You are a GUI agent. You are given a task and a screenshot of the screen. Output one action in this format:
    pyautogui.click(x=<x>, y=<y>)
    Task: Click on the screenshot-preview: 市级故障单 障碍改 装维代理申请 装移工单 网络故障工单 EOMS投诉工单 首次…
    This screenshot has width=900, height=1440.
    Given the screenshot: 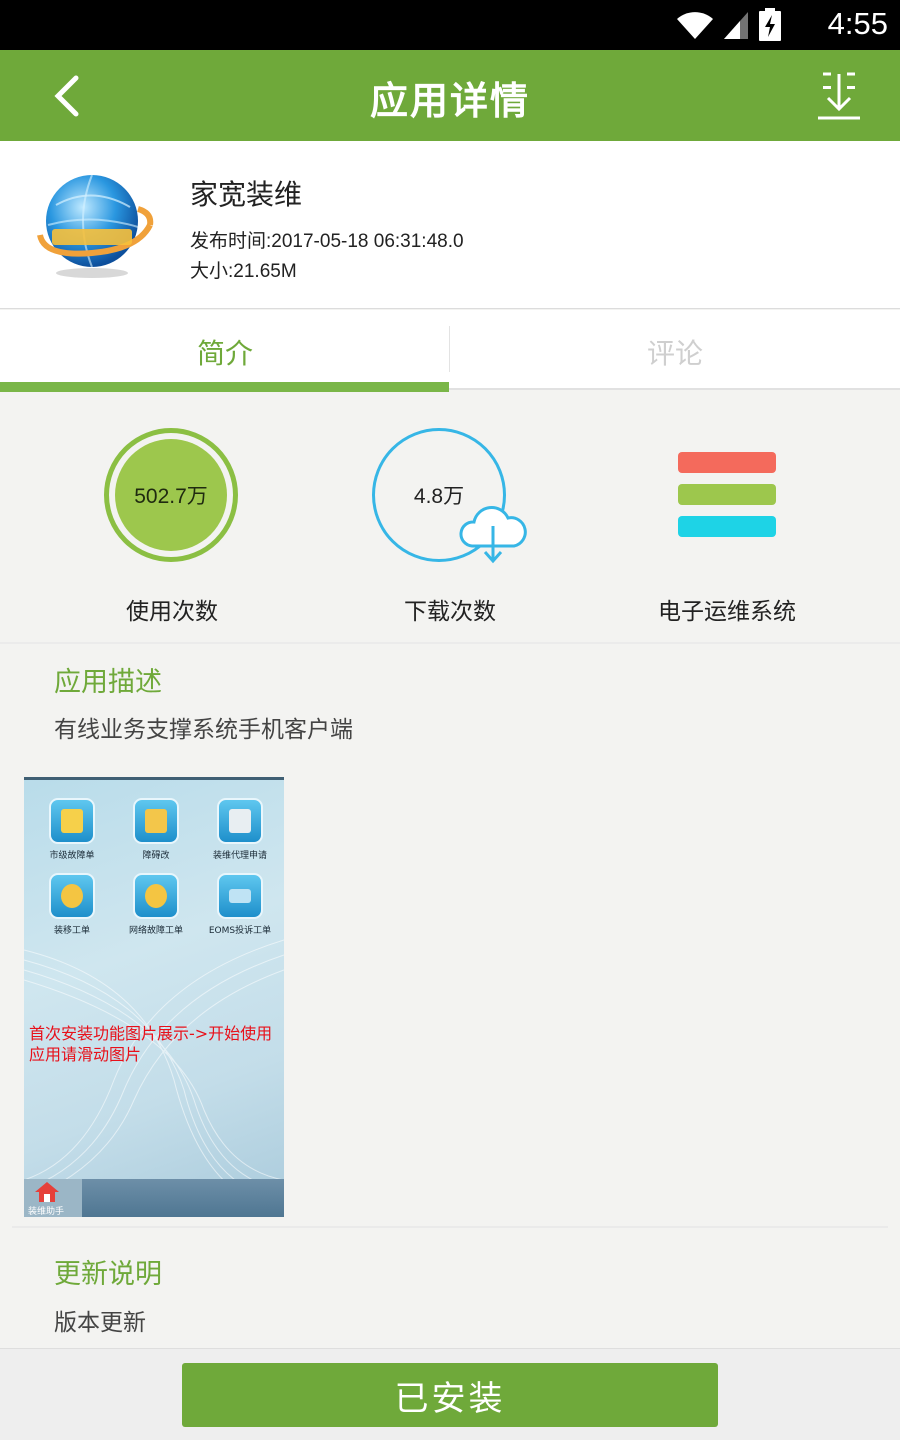 What is the action you would take?
    pyautogui.click(x=154, y=997)
    